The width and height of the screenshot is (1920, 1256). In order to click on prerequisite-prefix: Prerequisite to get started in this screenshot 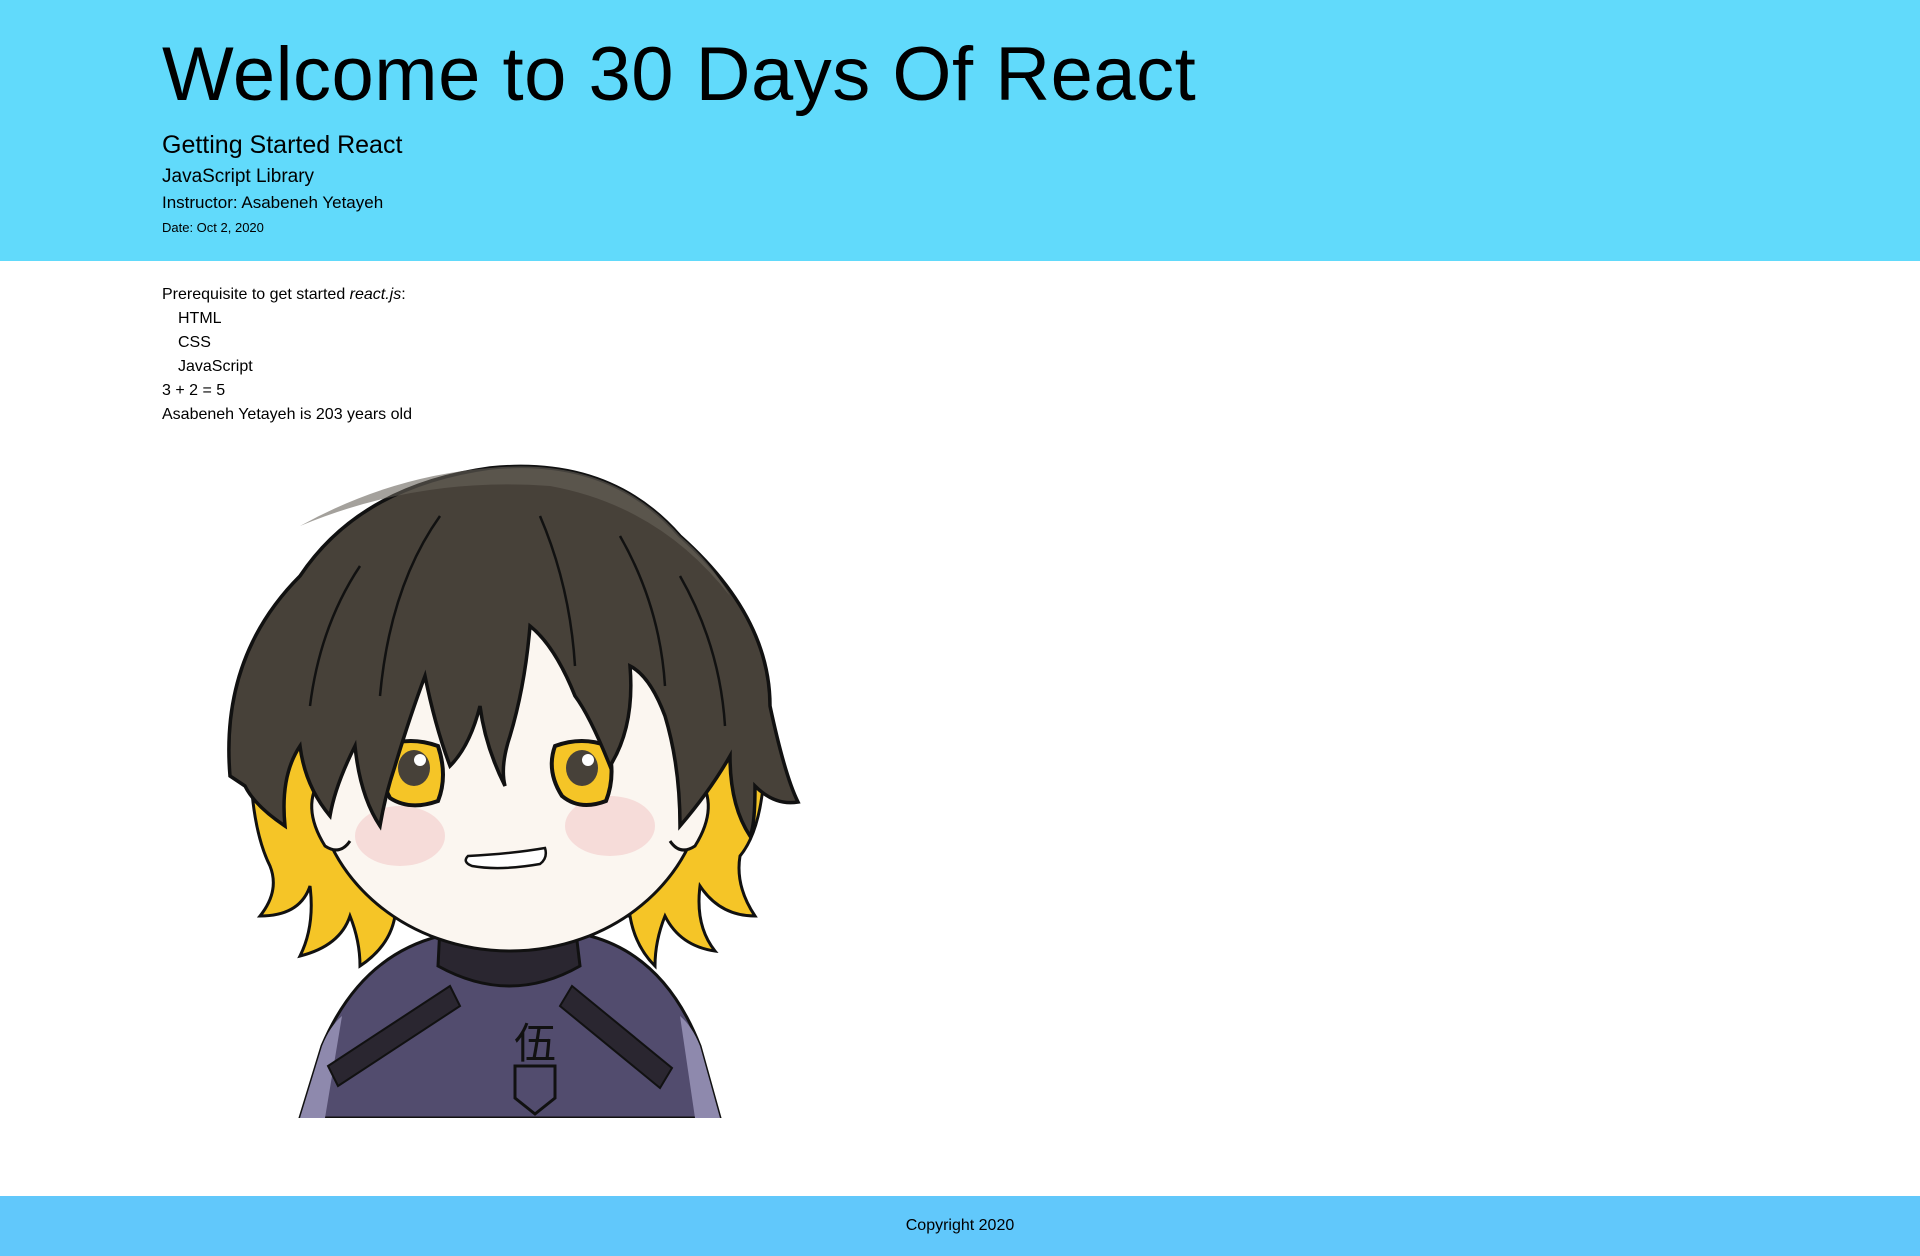, I will do `click(256, 294)`.